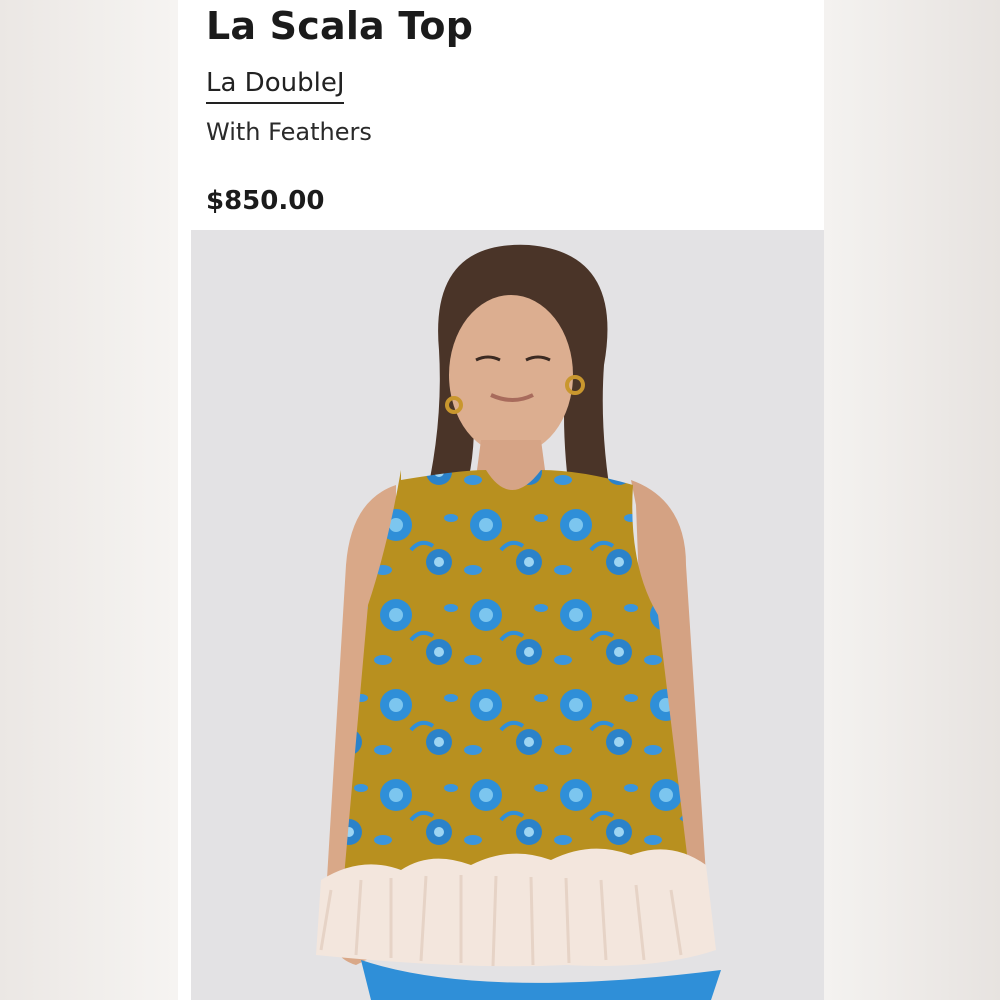 Image resolution: width=1000 pixels, height=1000 pixels. Describe the element at coordinates (340, 26) in the screenshot. I see `product-title: La Scala Top` at that location.